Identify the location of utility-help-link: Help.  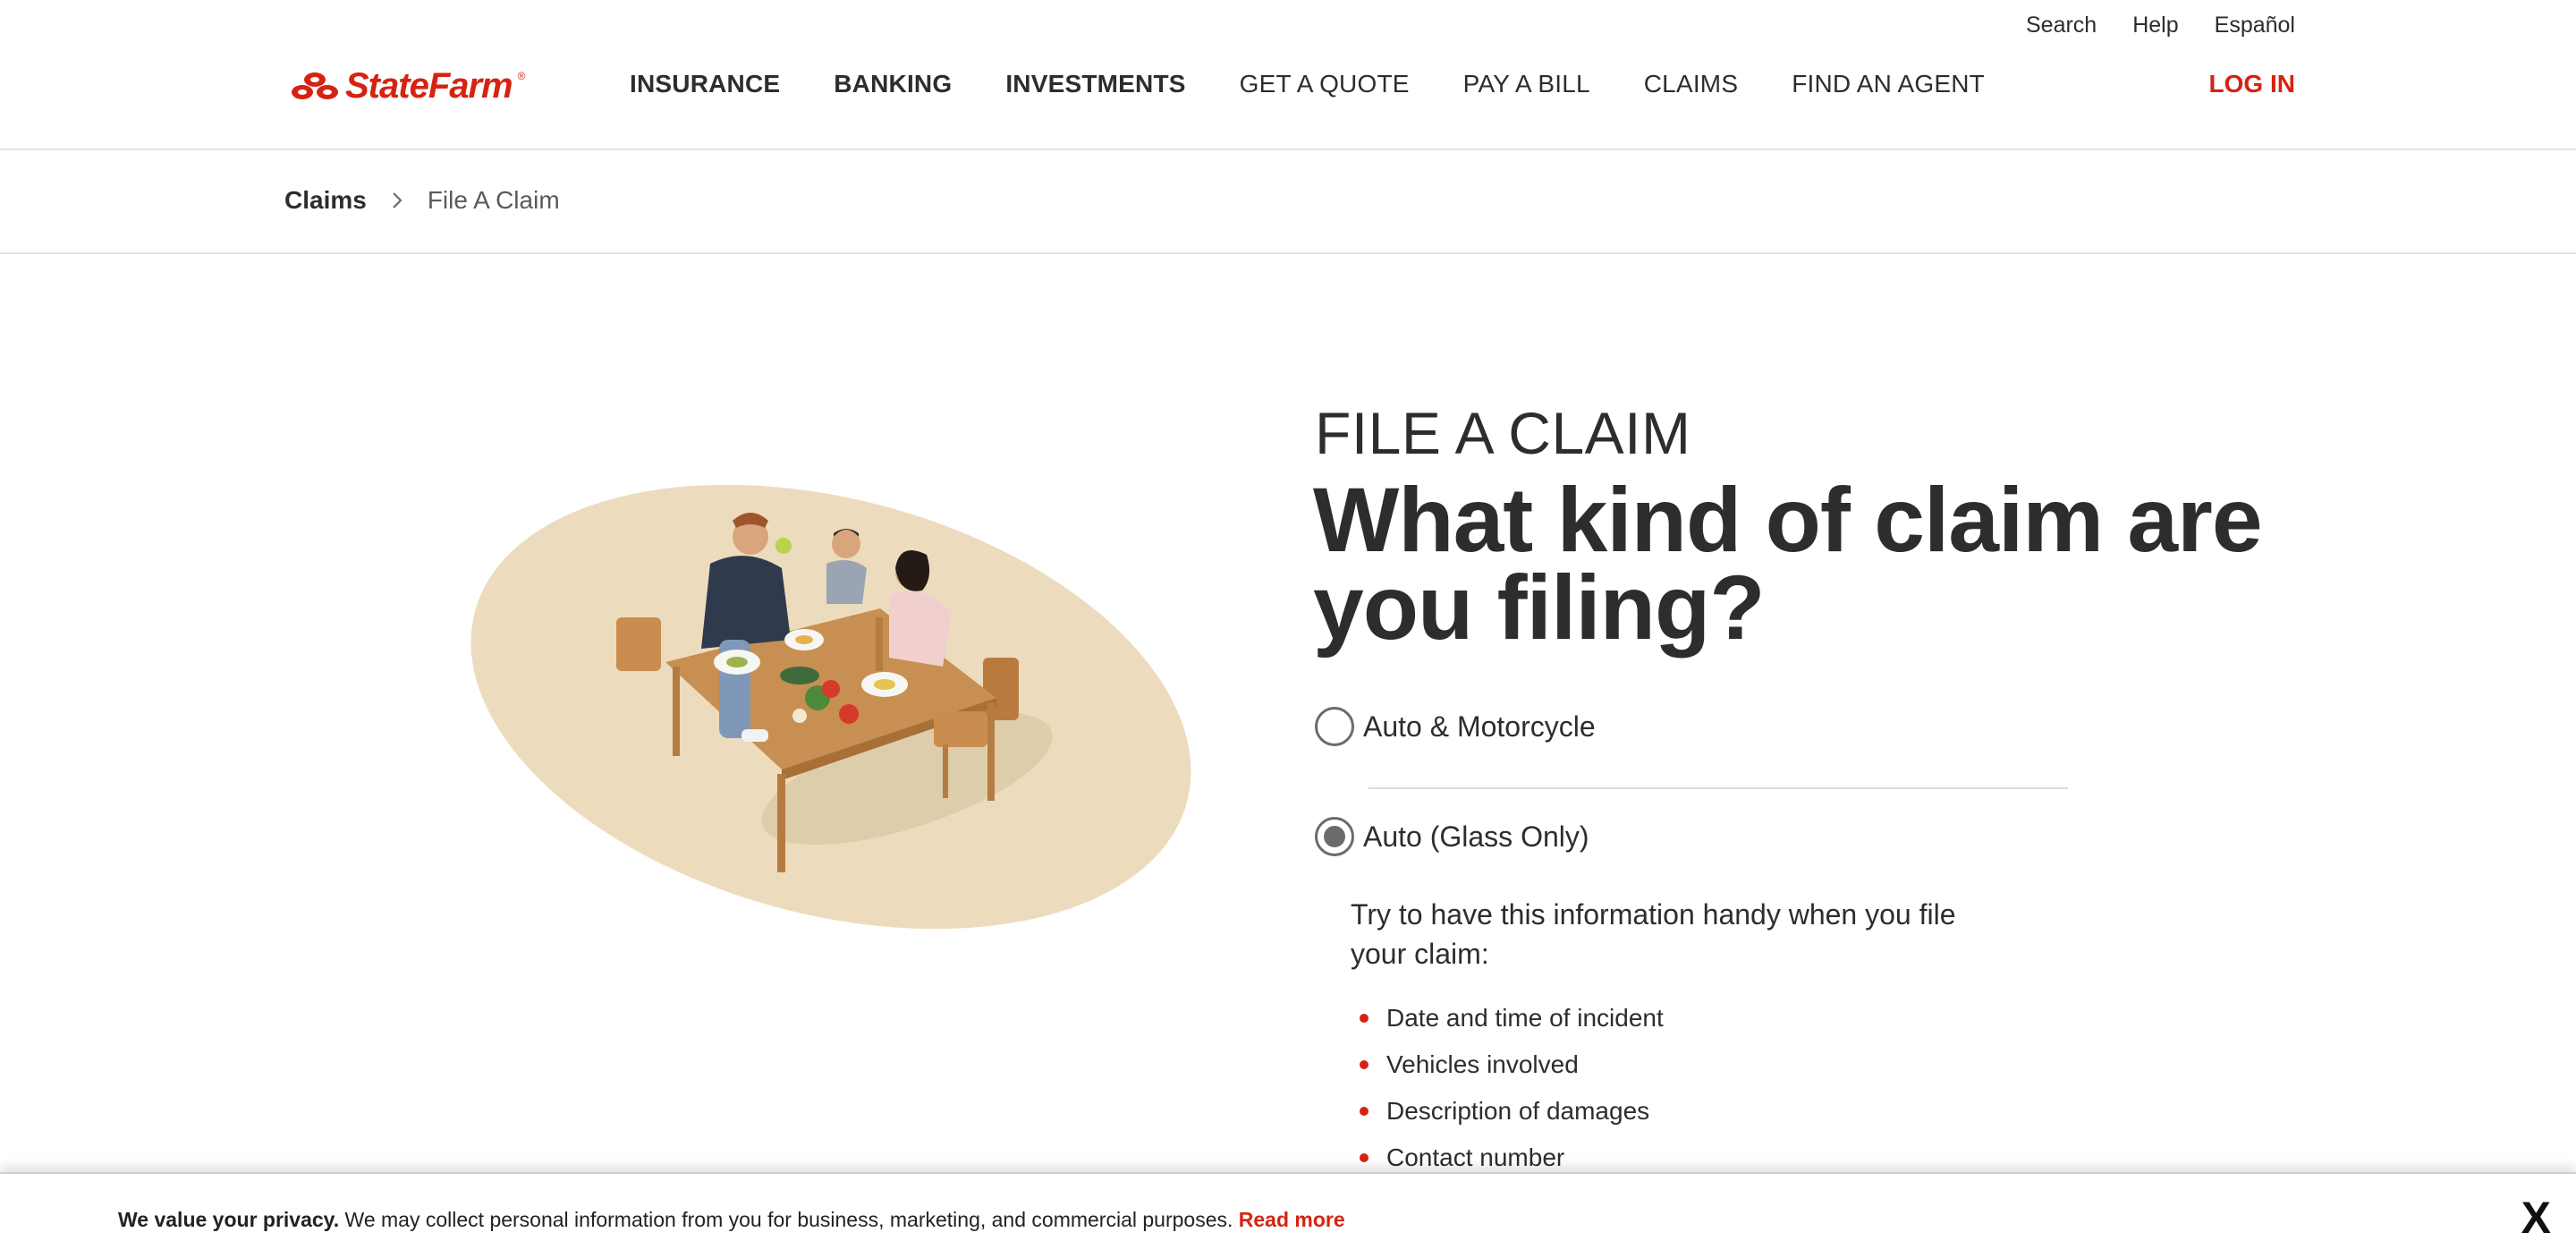
(2155, 25).